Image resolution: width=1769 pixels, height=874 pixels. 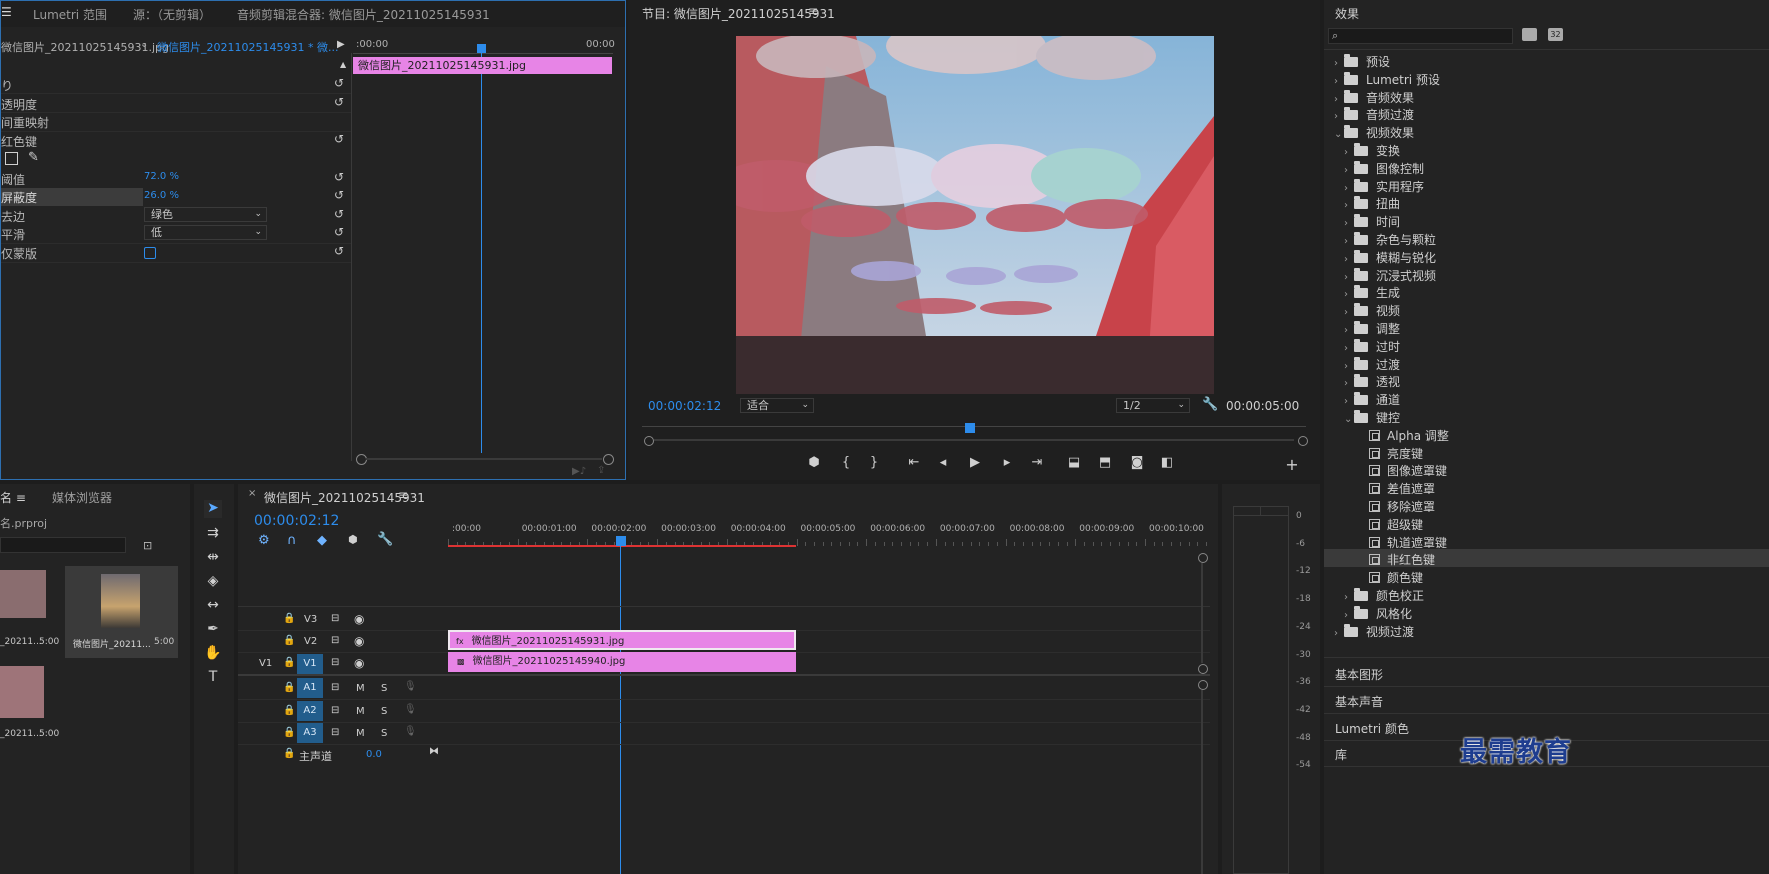 I want to click on mute-button: M, so click(x=360, y=711).